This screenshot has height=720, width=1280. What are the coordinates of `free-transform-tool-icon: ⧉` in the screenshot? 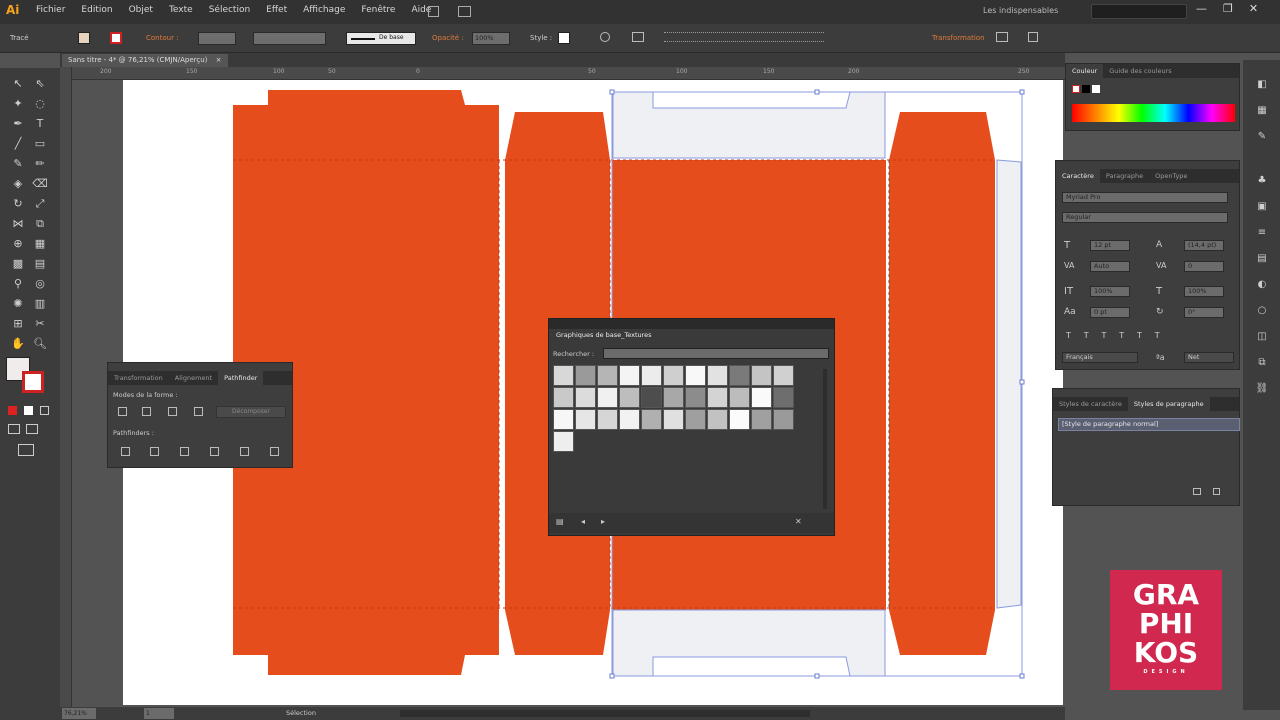 It's located at (40, 224).